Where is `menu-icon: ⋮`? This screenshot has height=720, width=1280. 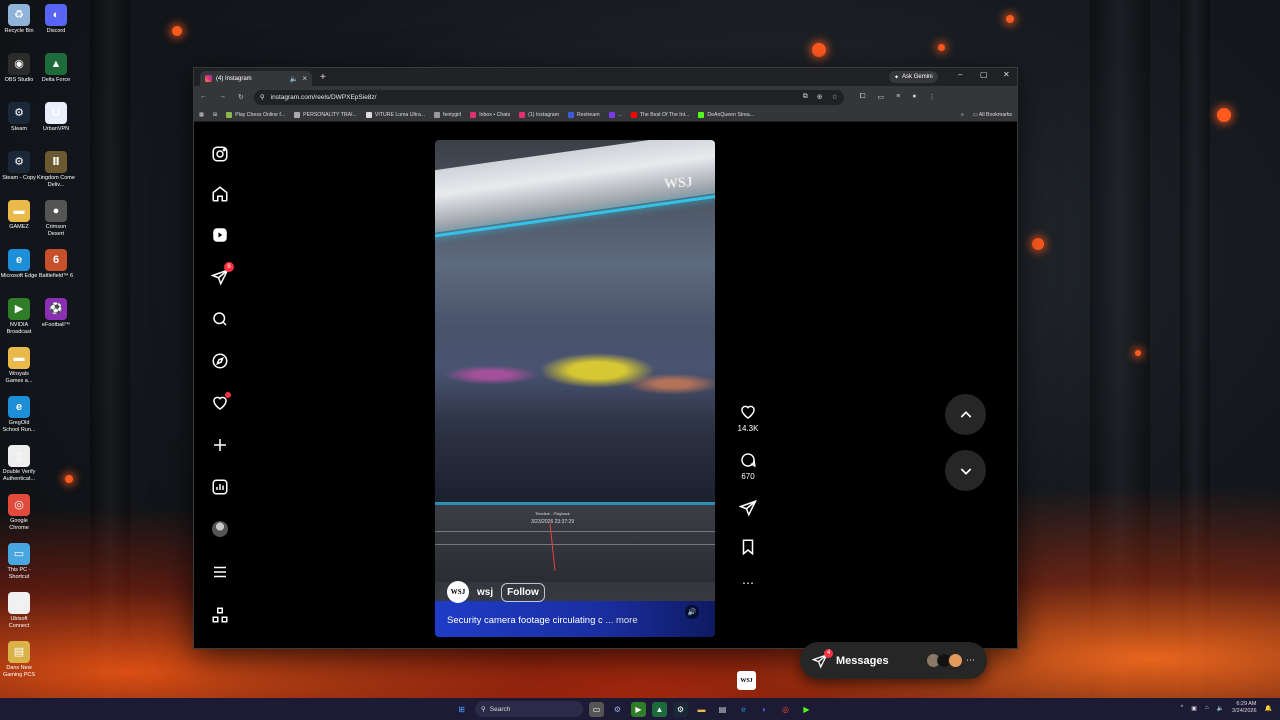 menu-icon: ⋮ is located at coordinates (931, 97).